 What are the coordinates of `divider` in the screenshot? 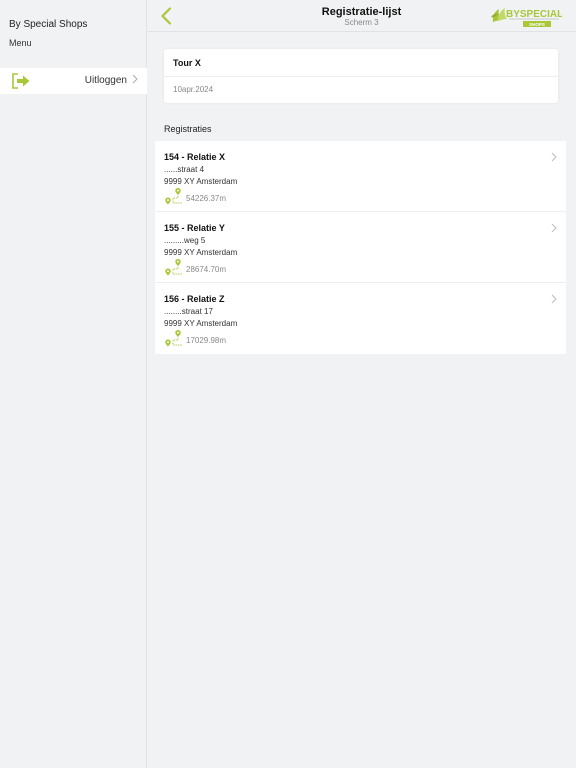 It's located at (361, 76).